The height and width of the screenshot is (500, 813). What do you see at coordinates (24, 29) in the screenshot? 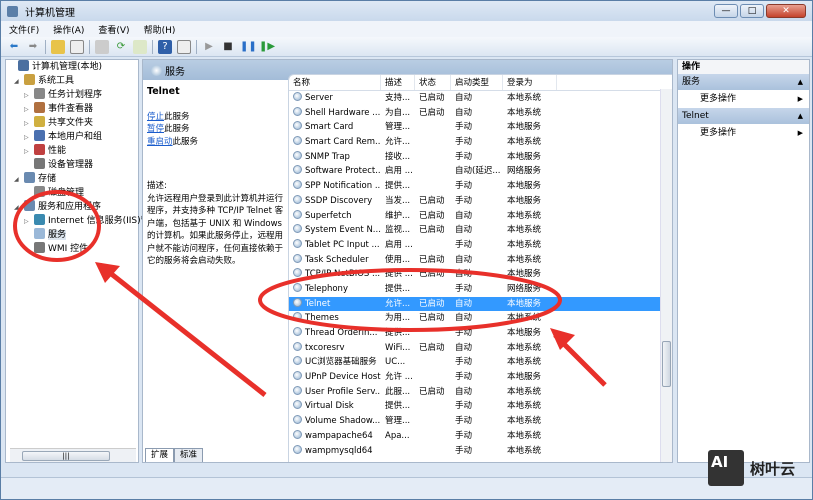
I see `menu-file: 文件(F)` at bounding box center [24, 29].